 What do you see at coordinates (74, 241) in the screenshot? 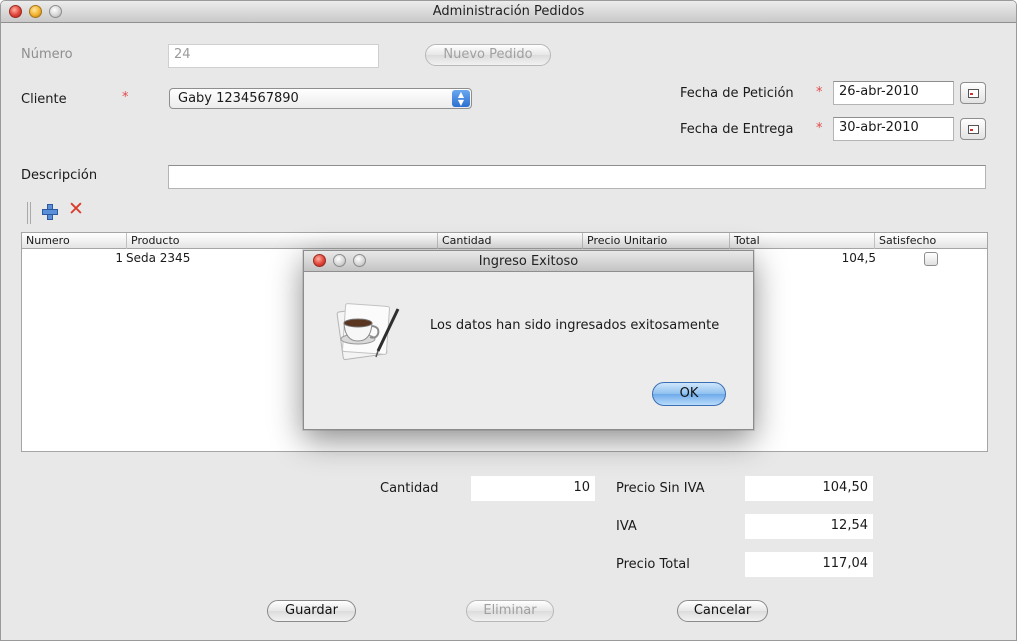
I see `column-header-numero: Numero` at bounding box center [74, 241].